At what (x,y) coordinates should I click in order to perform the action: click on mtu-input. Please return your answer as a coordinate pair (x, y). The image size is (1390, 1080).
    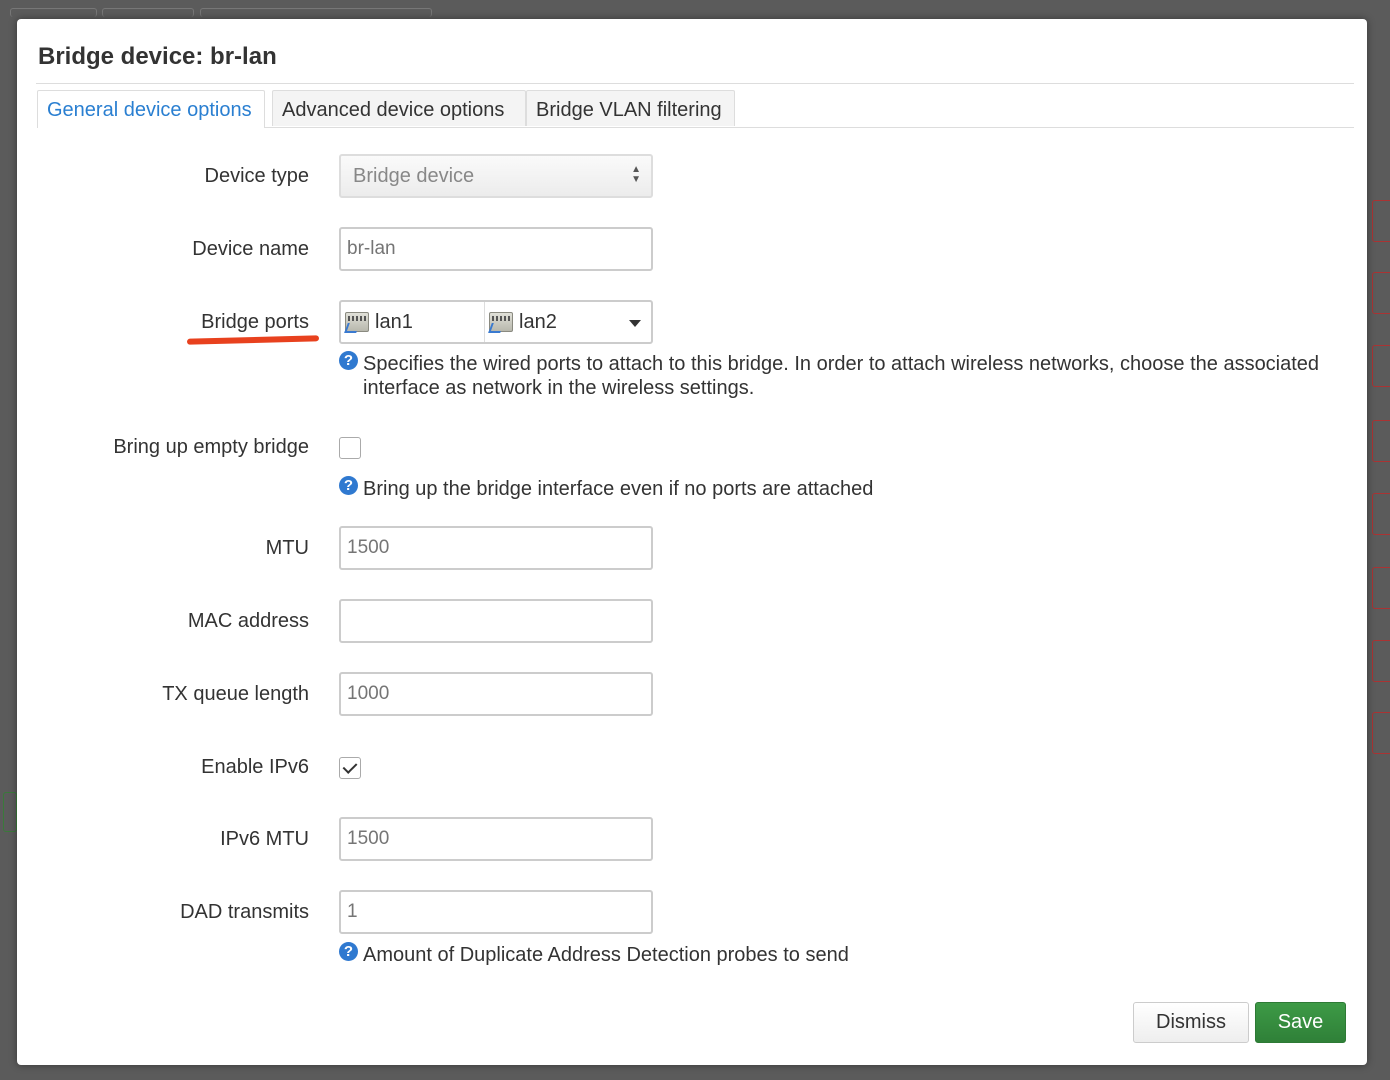
    Looking at the image, I should click on (496, 548).